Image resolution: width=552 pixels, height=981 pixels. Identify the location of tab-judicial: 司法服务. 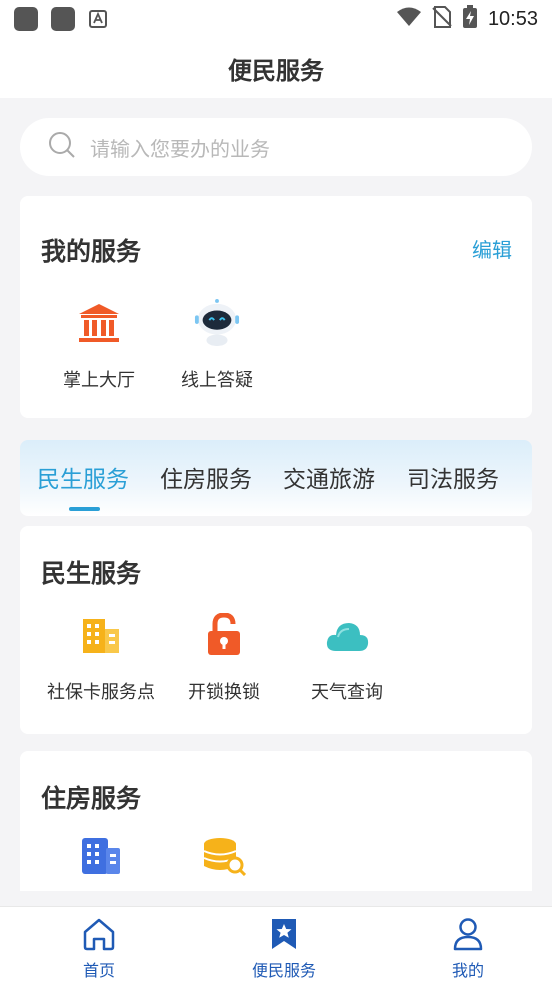
(453, 477).